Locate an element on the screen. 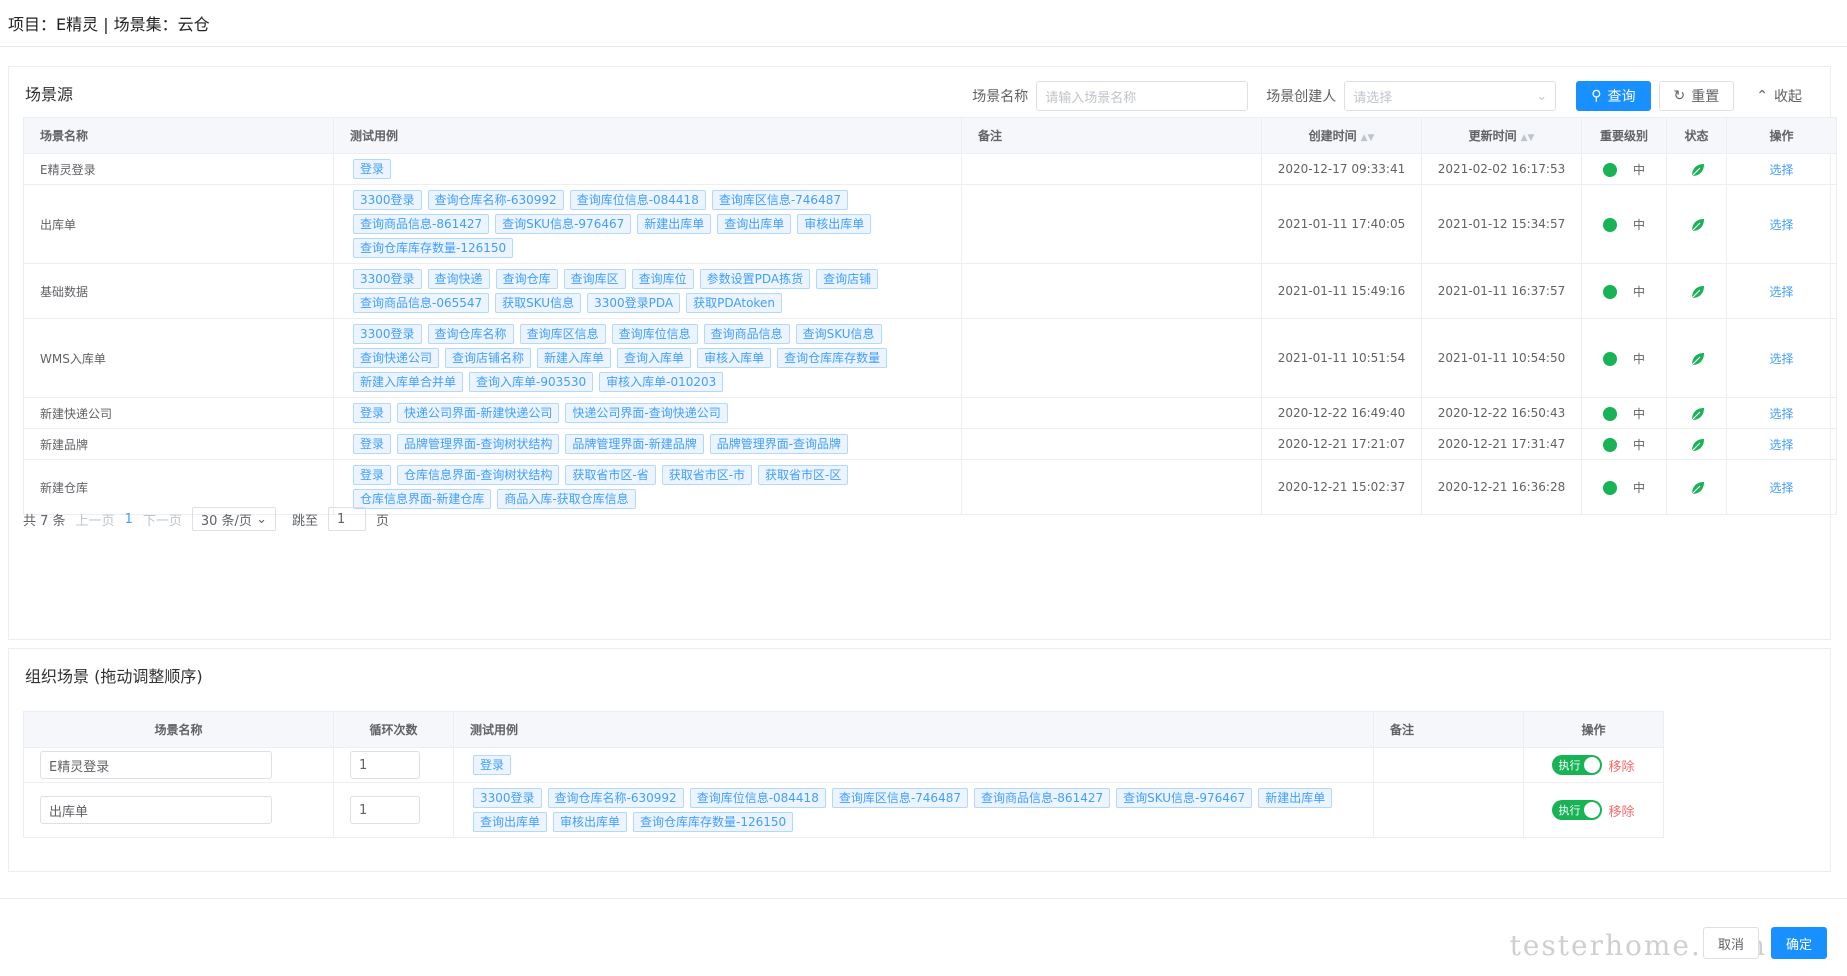 The width and height of the screenshot is (1847, 976). status-cell is located at coordinates (1696, 487).